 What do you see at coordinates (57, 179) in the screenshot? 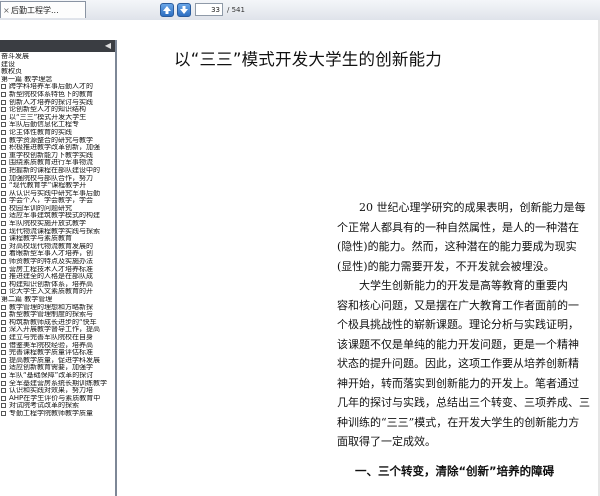
I see `bookmark-item: 加强院校与部队合作，努力` at bounding box center [57, 179].